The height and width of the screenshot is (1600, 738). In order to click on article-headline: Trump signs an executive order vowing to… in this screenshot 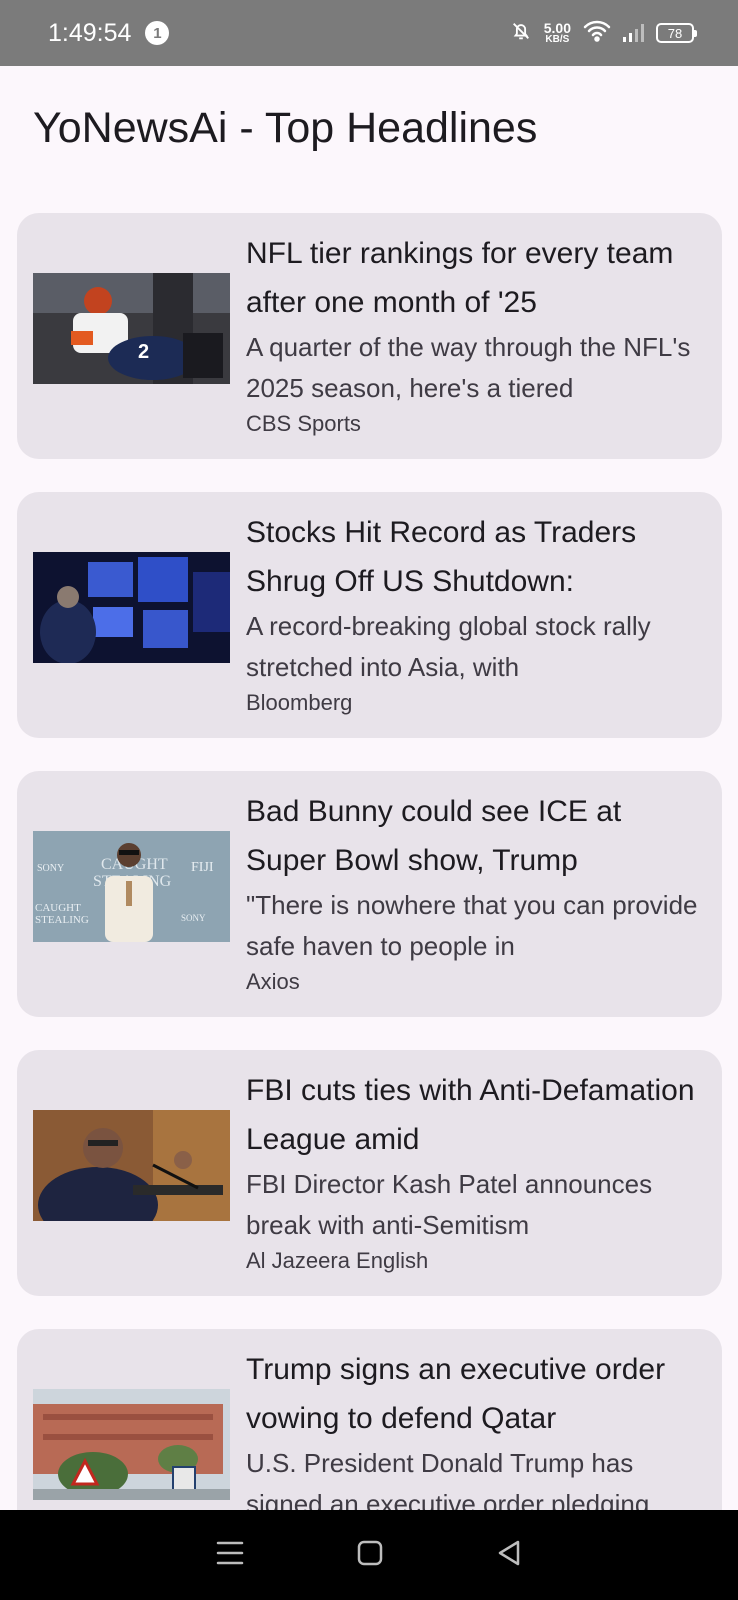, I will do `click(456, 1394)`.